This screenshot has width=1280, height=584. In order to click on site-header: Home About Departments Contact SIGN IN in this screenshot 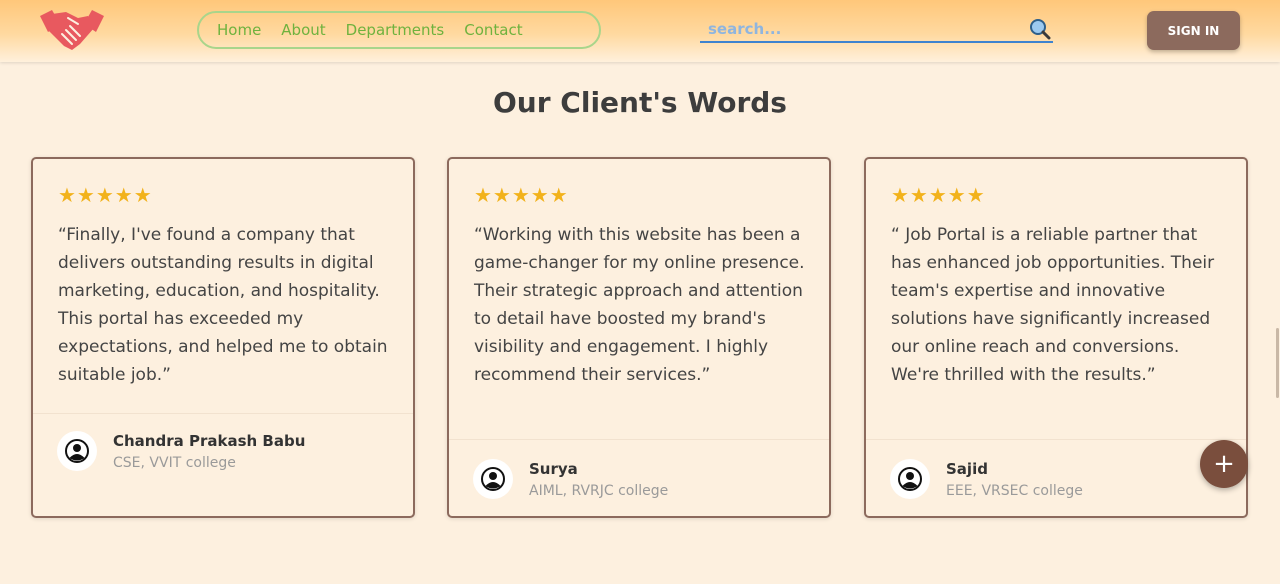, I will do `click(640, 31)`.